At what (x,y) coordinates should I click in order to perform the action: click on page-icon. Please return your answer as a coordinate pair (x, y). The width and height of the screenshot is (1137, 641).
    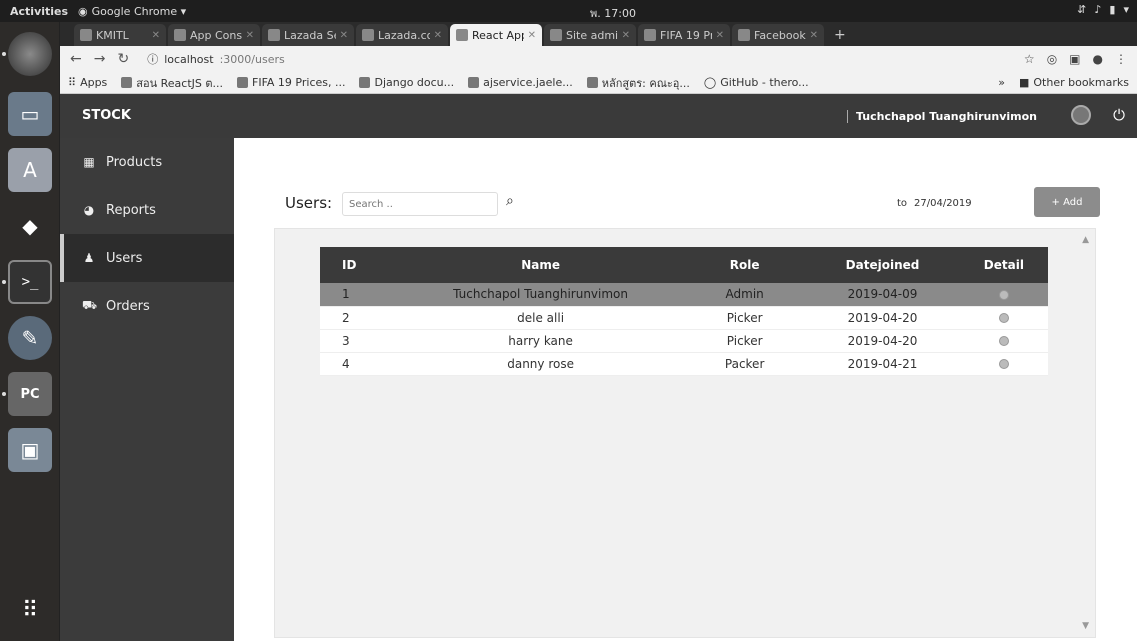
    Looking at the image, I should click on (474, 82).